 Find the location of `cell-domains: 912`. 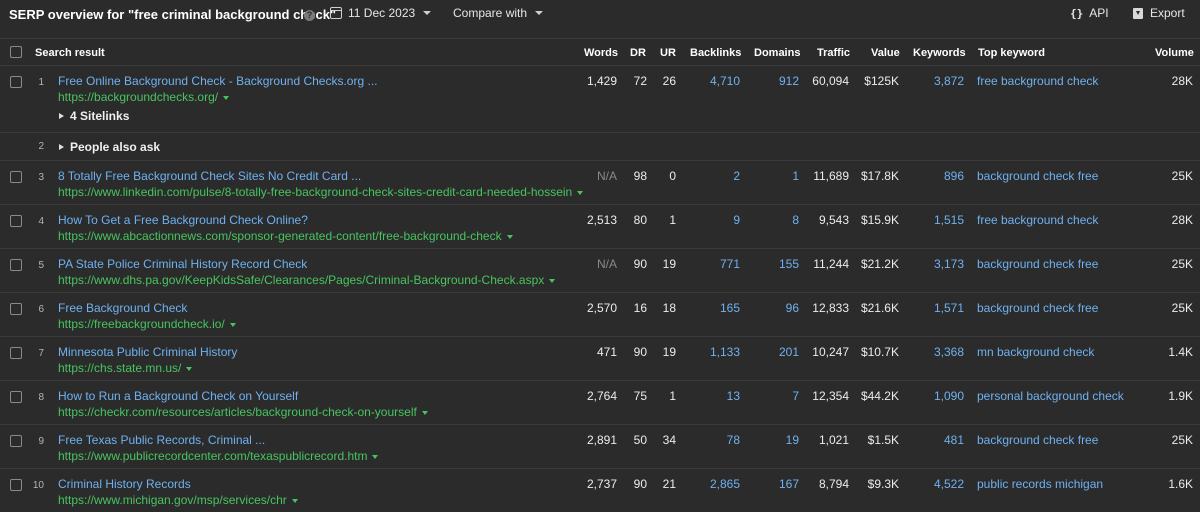

cell-domains: 912 is located at coordinates (789, 81).